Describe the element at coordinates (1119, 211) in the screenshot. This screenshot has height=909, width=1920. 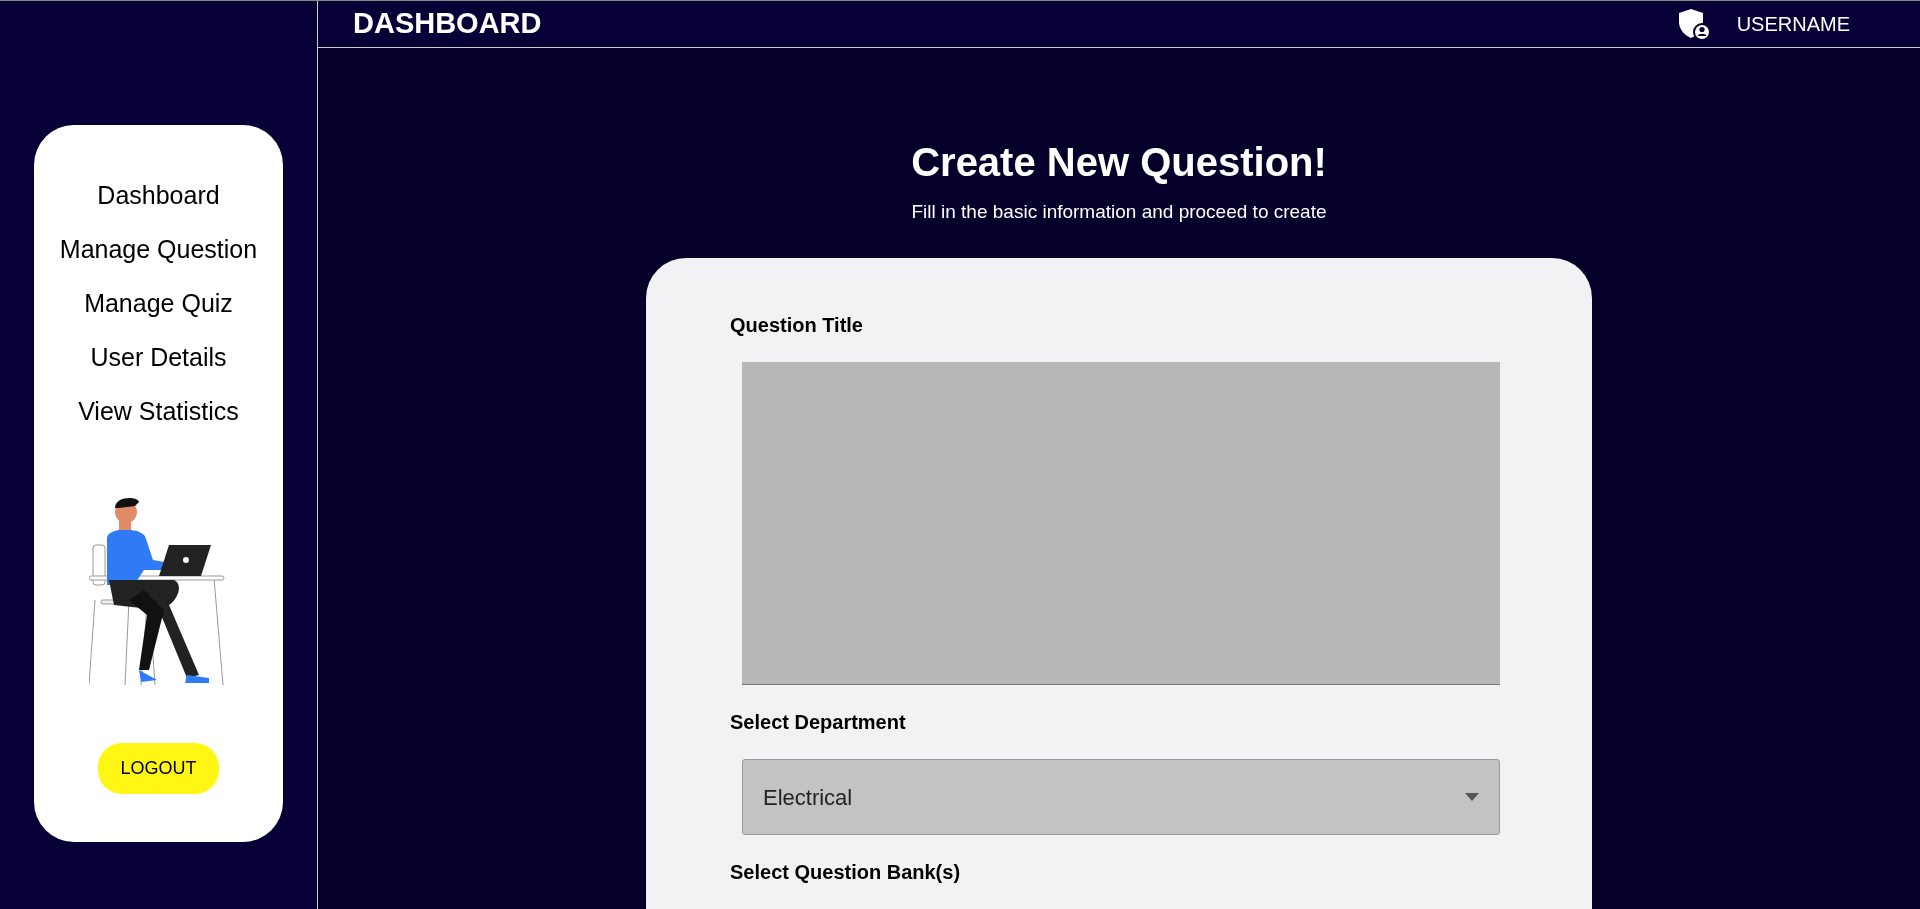
I see `page-subheading: Fill in the basic information and proceed to create` at that location.